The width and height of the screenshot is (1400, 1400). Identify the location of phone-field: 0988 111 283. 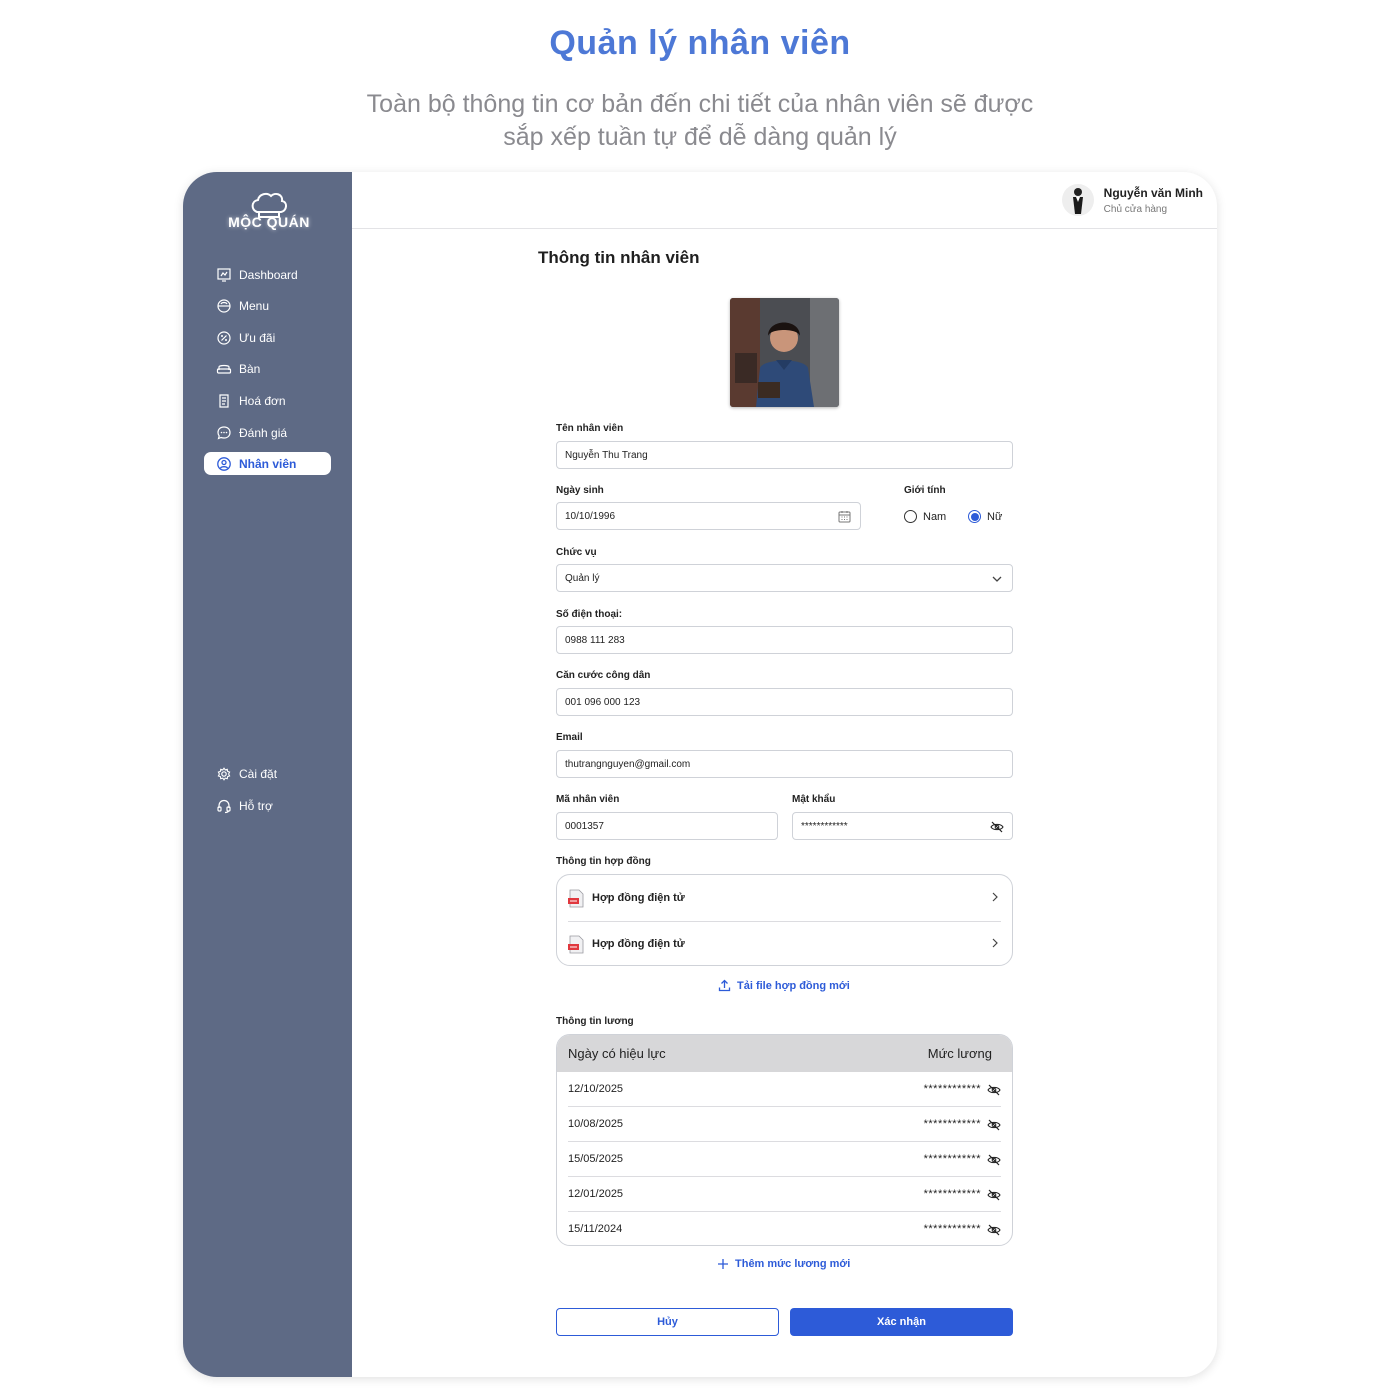
(784, 640).